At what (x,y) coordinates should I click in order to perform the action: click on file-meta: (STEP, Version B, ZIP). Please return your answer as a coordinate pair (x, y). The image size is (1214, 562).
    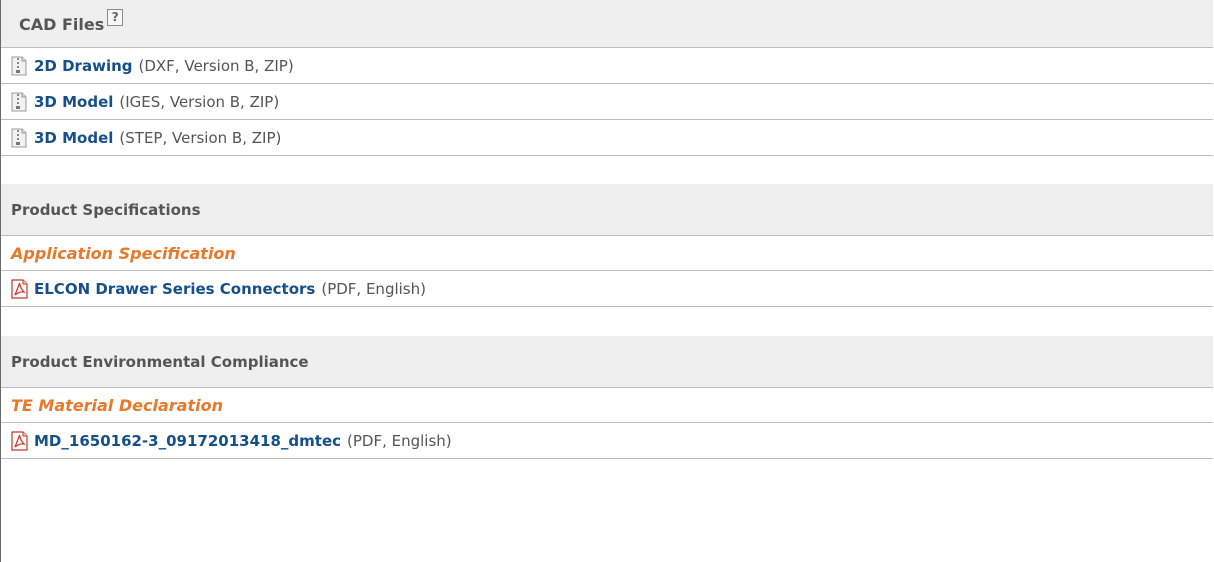
    Looking at the image, I should click on (200, 137).